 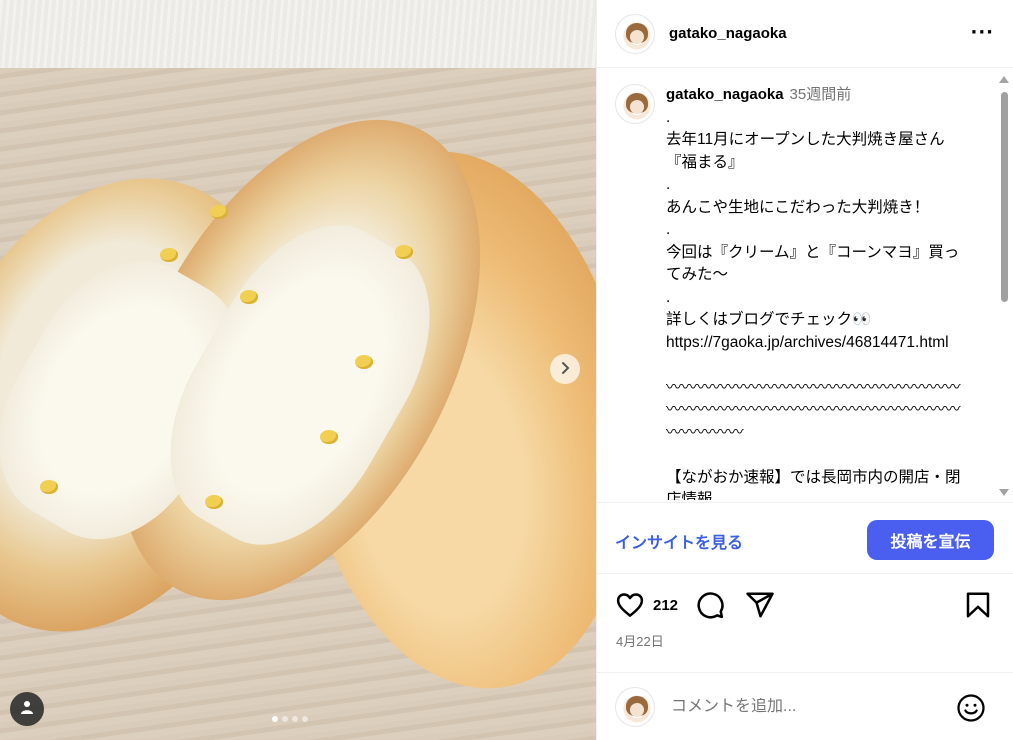 What do you see at coordinates (710, 607) in the screenshot?
I see `comment-icon` at bounding box center [710, 607].